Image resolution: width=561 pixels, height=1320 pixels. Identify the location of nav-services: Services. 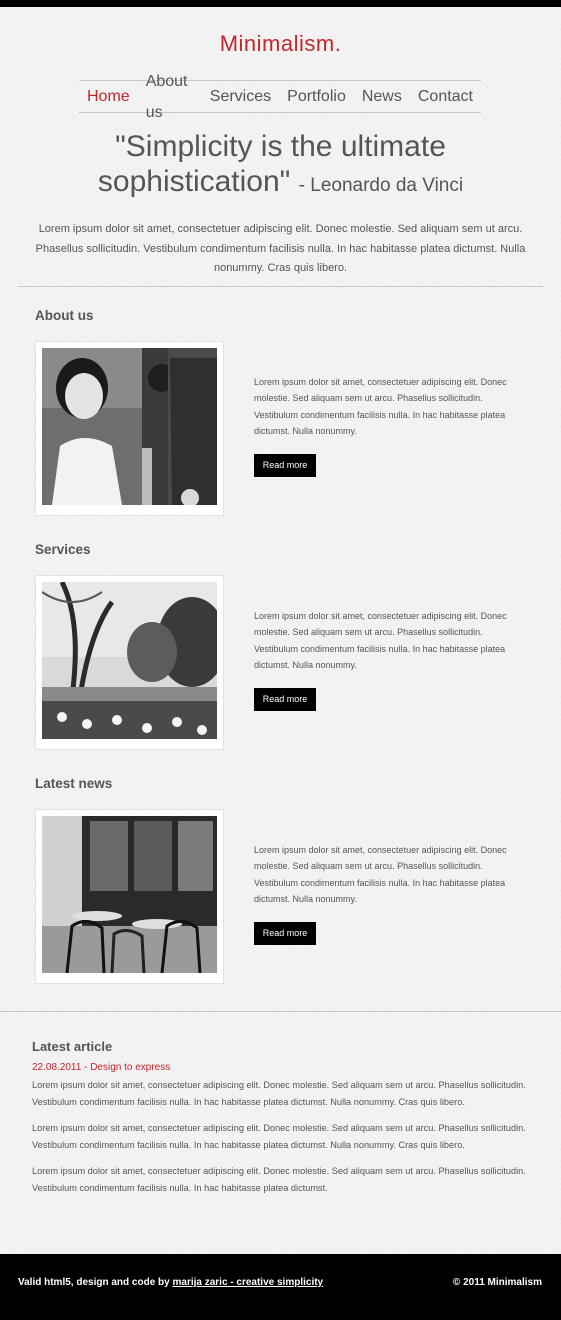
(240, 96).